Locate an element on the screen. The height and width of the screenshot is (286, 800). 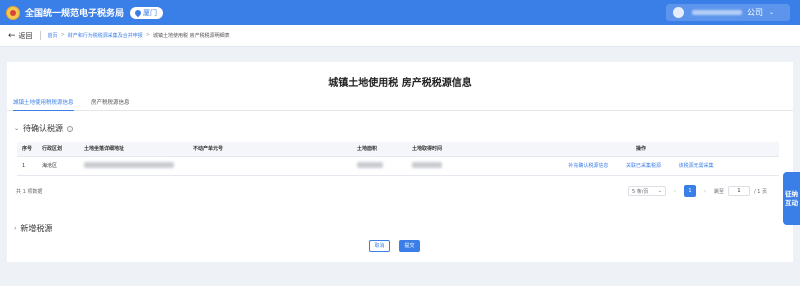
city-label: 厦门 is located at coordinates (150, 12).